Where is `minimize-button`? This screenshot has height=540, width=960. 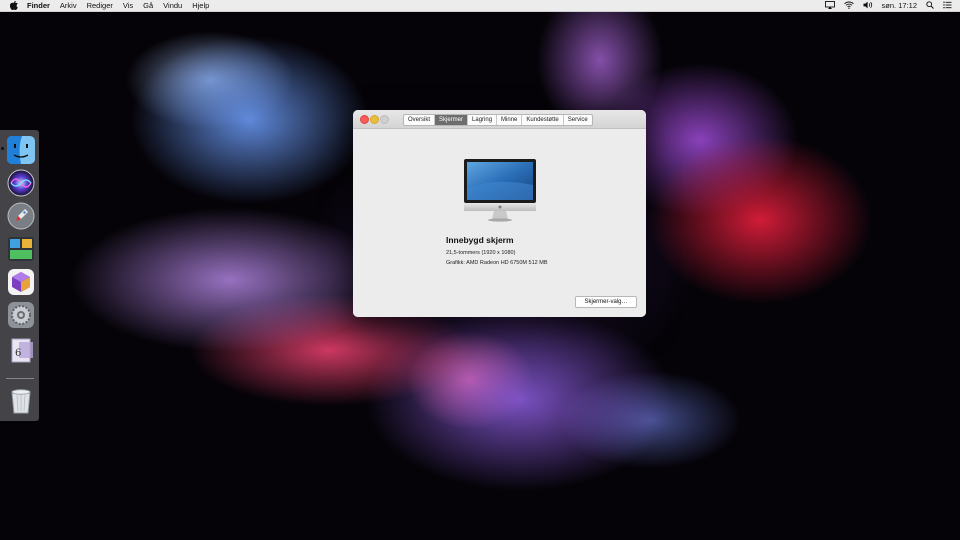
minimize-button is located at coordinates (374, 119).